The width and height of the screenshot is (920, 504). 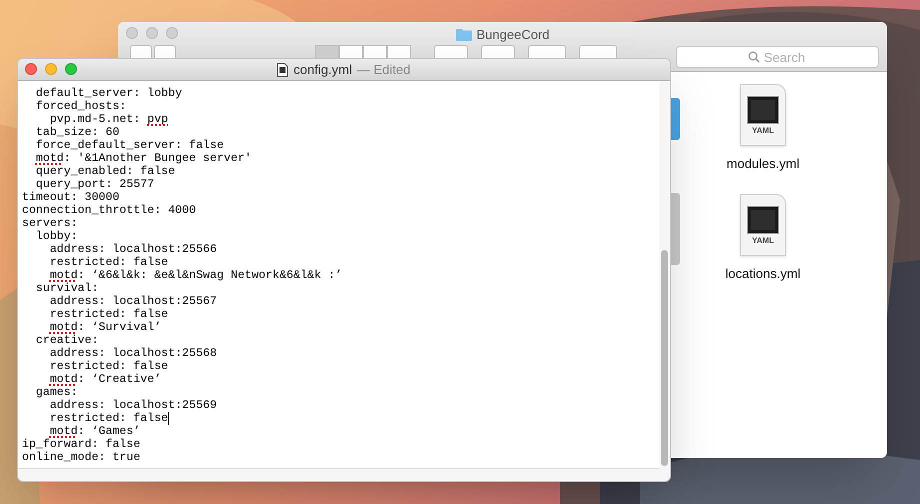 I want to click on code-line: motd: ‘Creative’, so click(x=105, y=379).